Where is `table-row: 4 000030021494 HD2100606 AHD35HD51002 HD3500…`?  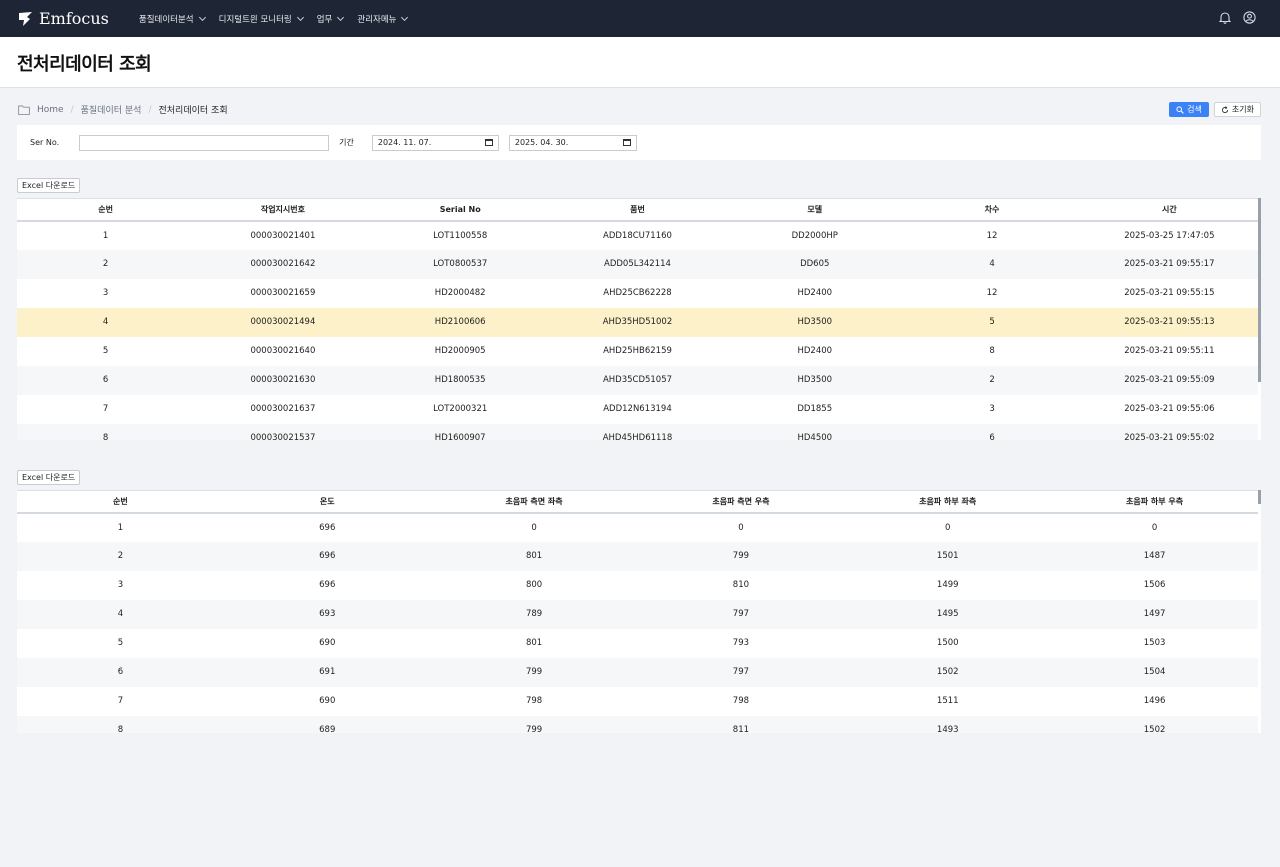
table-row: 4 000030021494 HD2100606 AHD35HD51002 HD3500… is located at coordinates (637, 322).